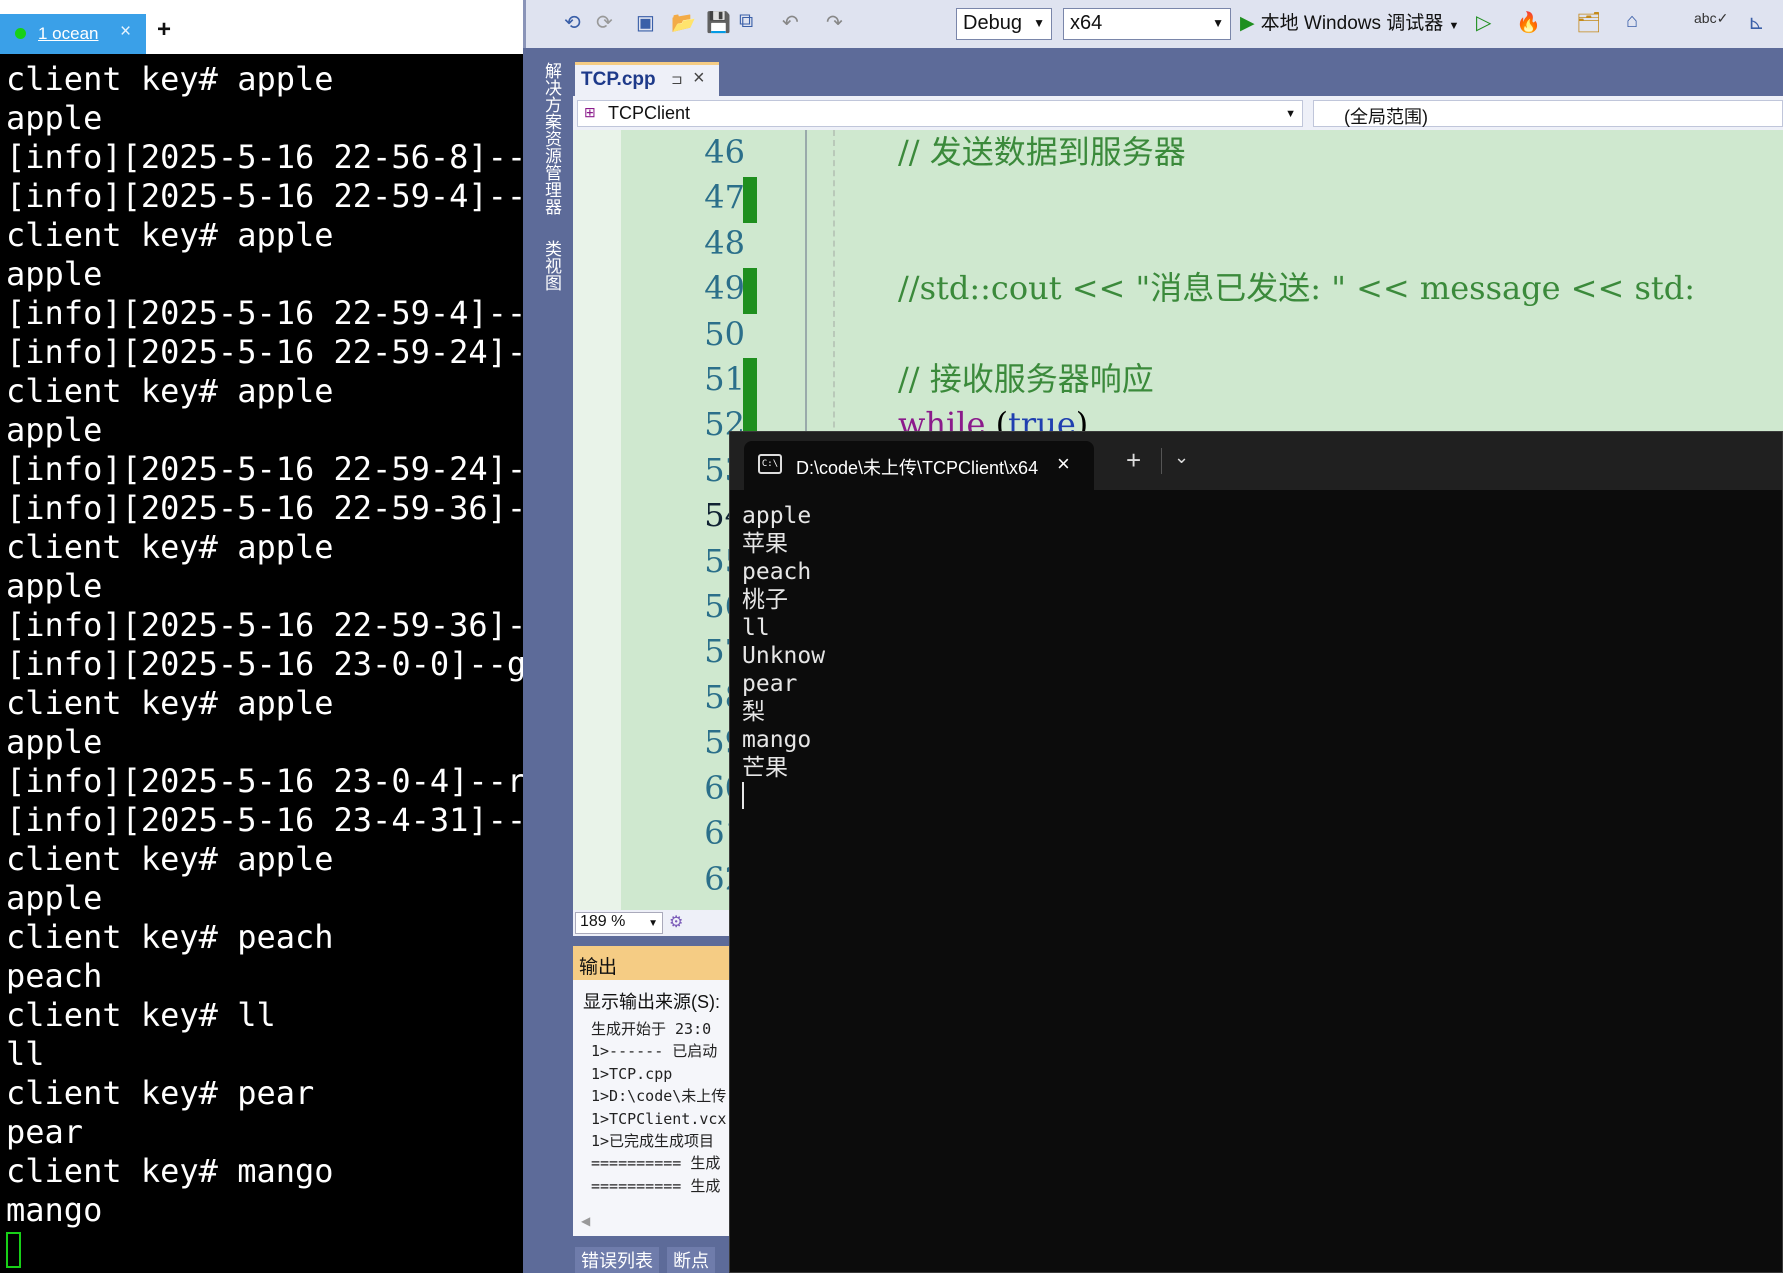  Describe the element at coordinates (1386, 117) in the screenshot. I see `scope-combo-value: (全局范围)` at that location.